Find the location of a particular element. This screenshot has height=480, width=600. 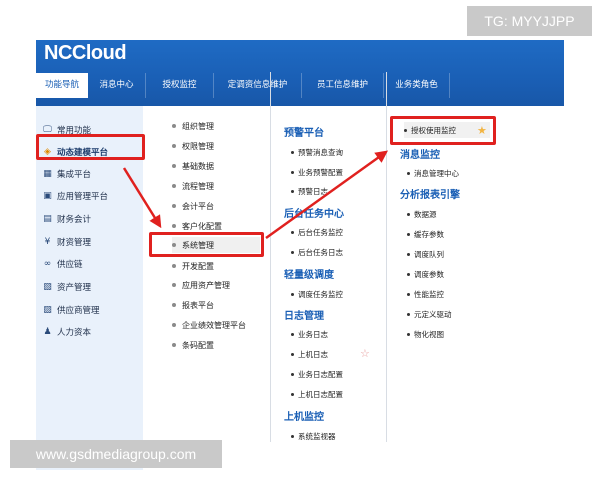

supplier-icon: ▨ is located at coordinates (47, 310).